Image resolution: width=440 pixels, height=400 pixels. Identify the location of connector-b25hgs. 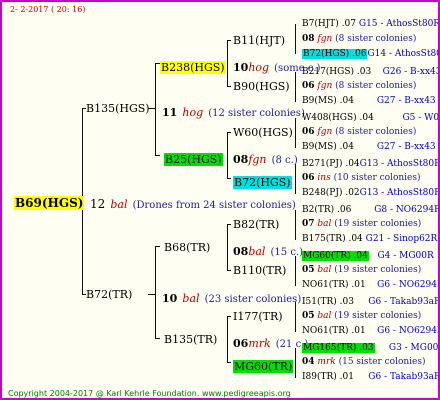
(227, 155).